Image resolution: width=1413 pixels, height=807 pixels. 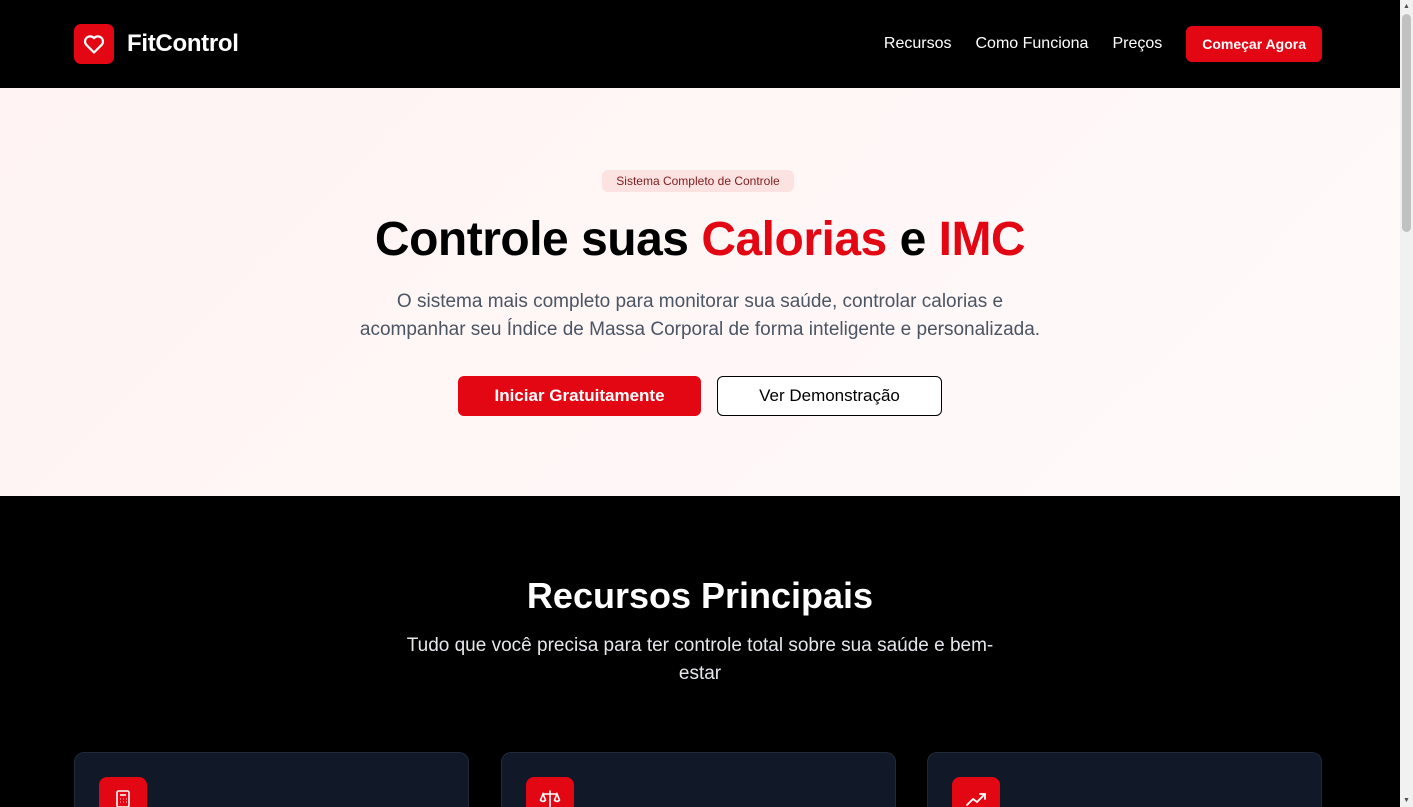 What do you see at coordinates (183, 43) in the screenshot?
I see `brand-name: FitControl` at bounding box center [183, 43].